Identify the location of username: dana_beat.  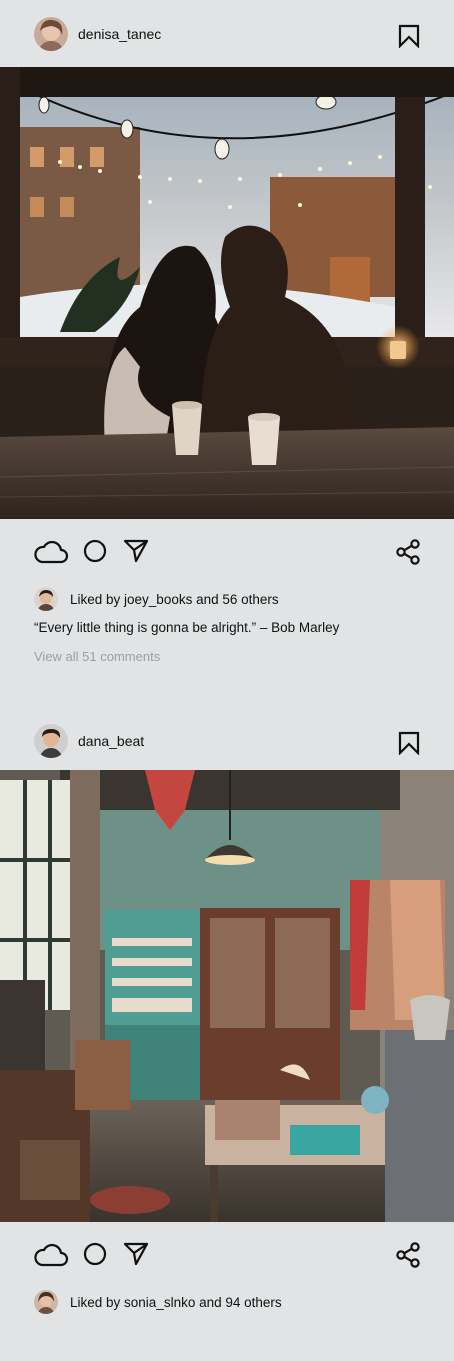
(111, 741).